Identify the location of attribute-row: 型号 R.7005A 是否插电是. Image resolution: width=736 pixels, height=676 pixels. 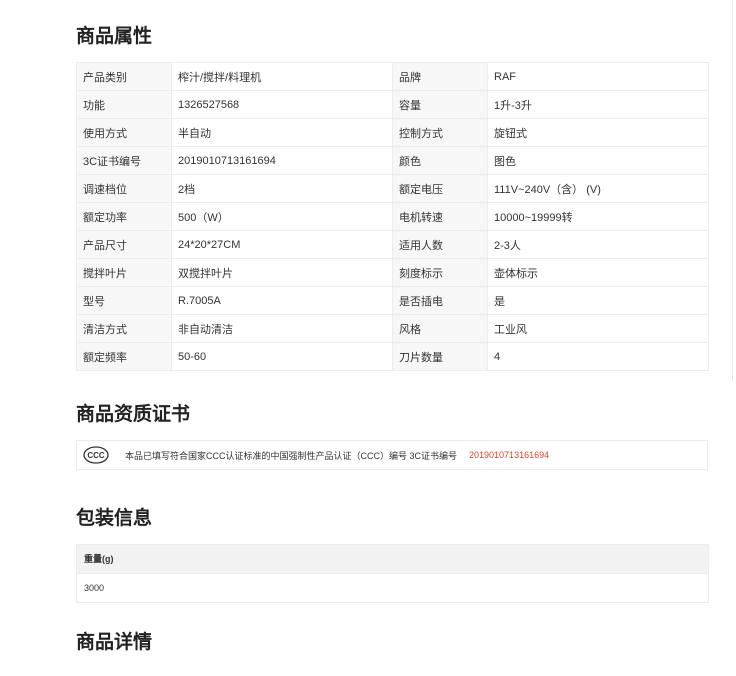
(392, 300).